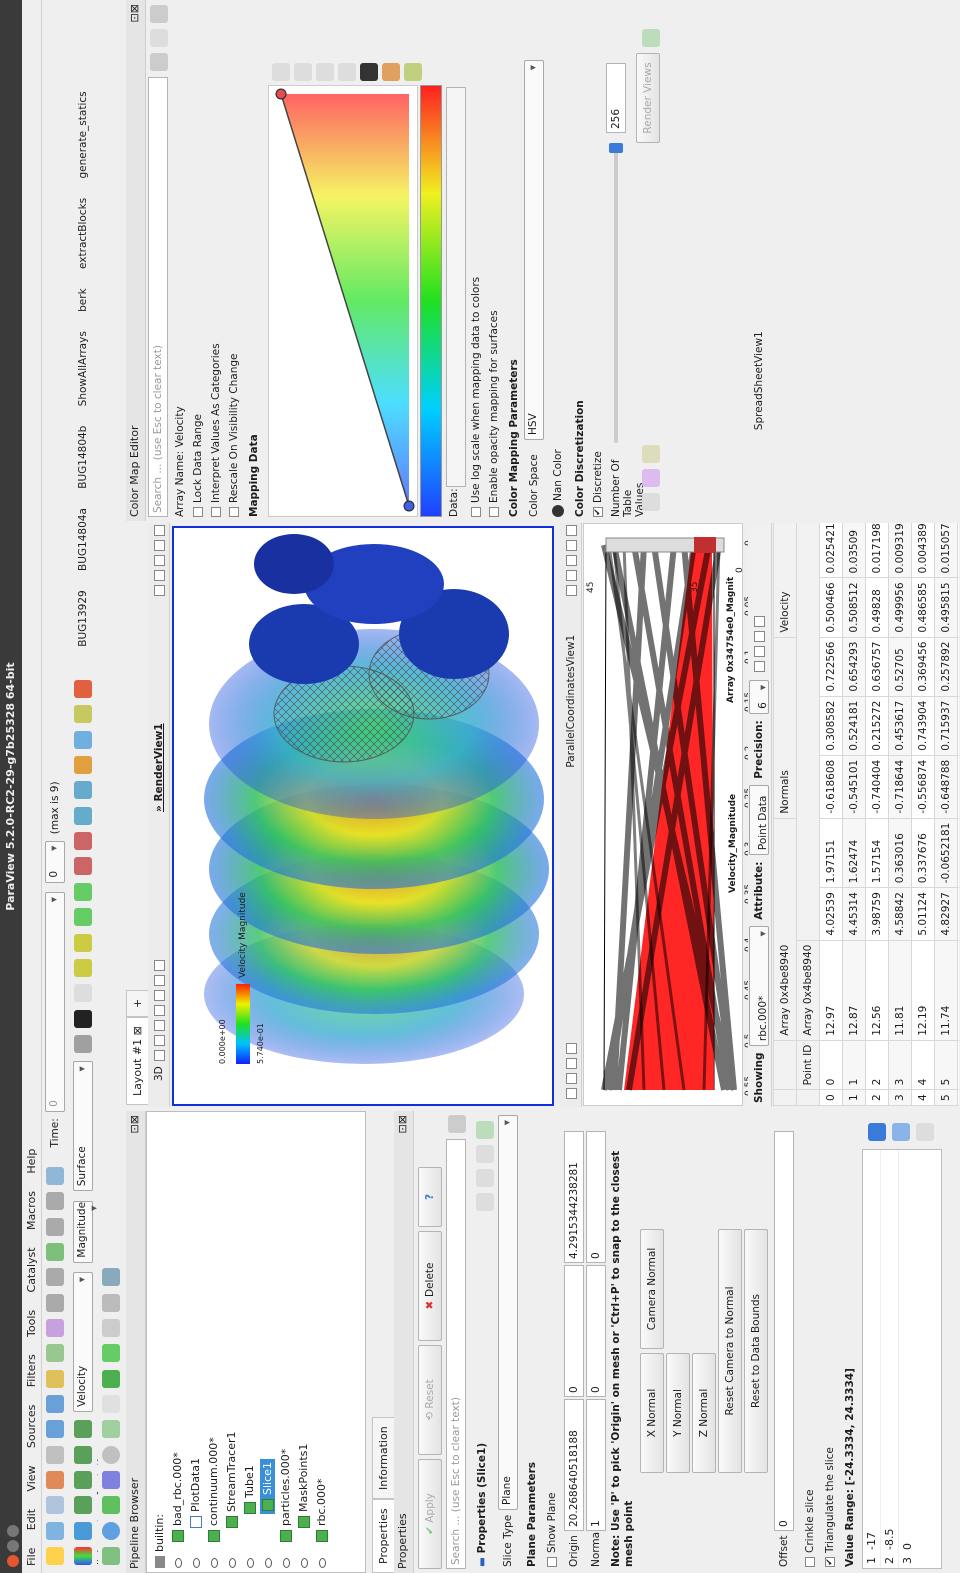 This screenshot has width=960, height=1573. I want to click on table-cell: 0.337676, so click(923, 853).